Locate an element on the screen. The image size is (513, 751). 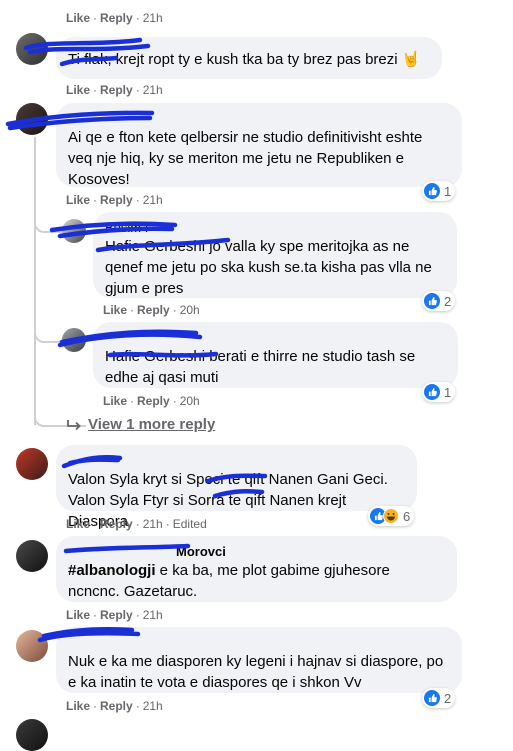
haha-reaction-icon is located at coordinates (391, 516).